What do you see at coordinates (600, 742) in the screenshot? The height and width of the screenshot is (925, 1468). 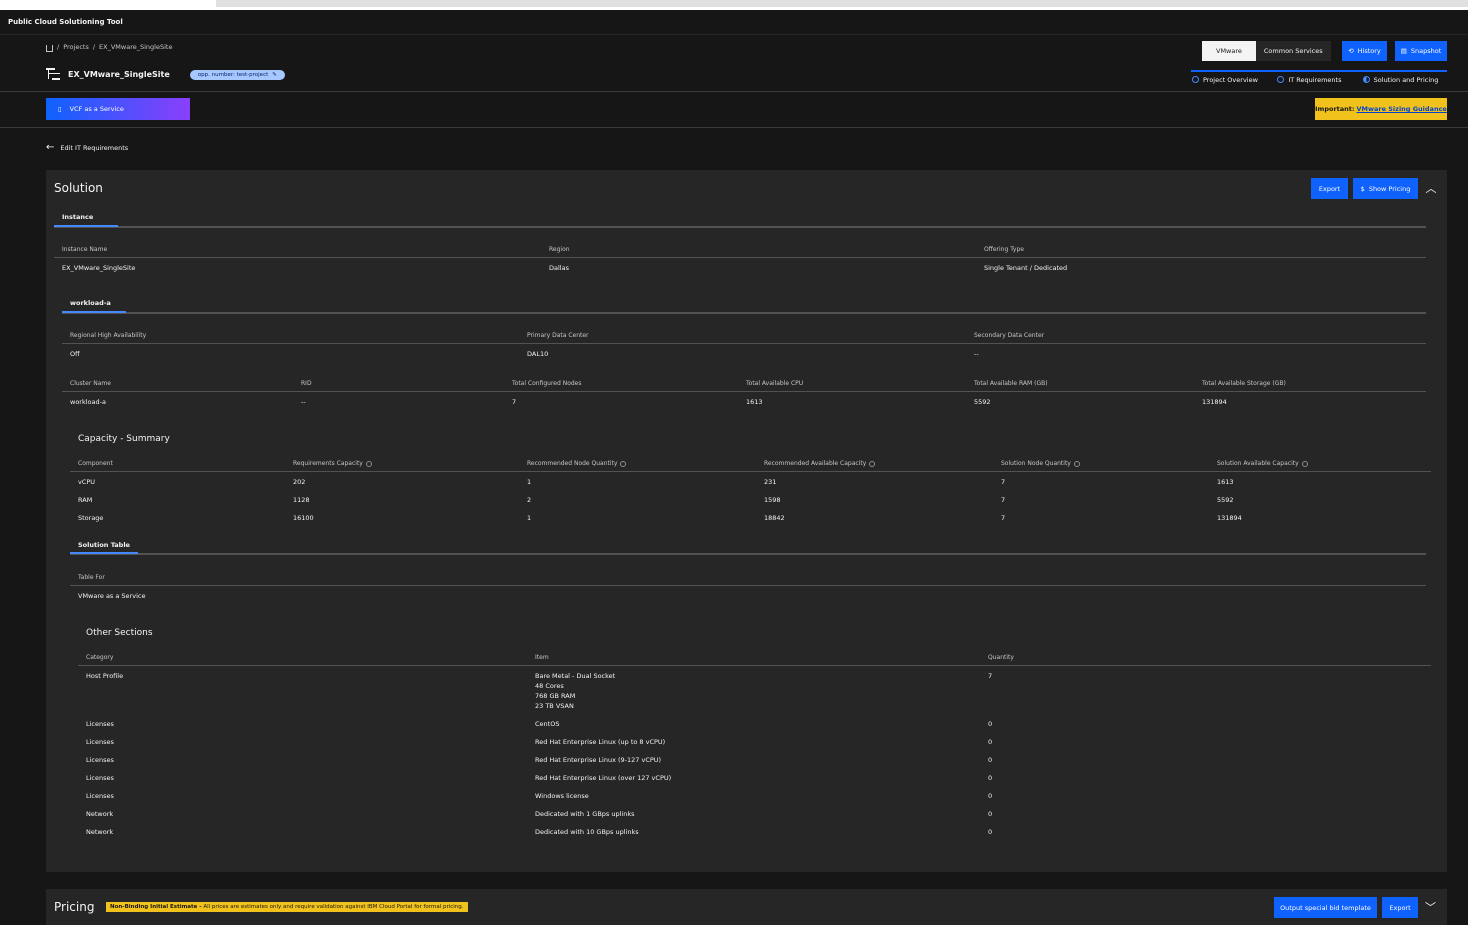 I see `other-cell: Red Hat Enterprise Linux (up to 8 vCPU)` at bounding box center [600, 742].